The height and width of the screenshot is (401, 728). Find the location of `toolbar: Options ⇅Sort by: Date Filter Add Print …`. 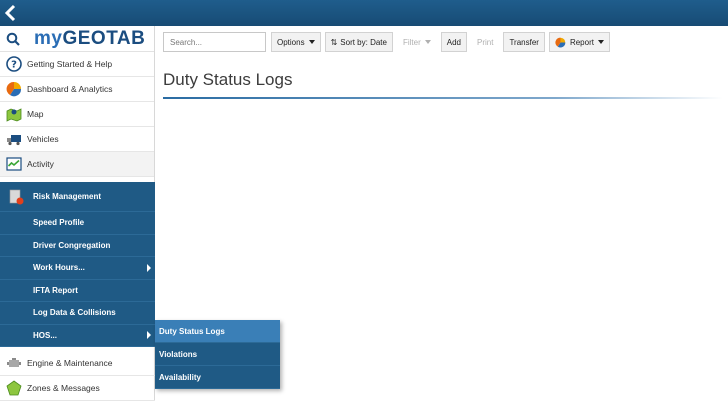

toolbar: Options ⇅Sort by: Date Filter Add Print … is located at coordinates (386, 42).